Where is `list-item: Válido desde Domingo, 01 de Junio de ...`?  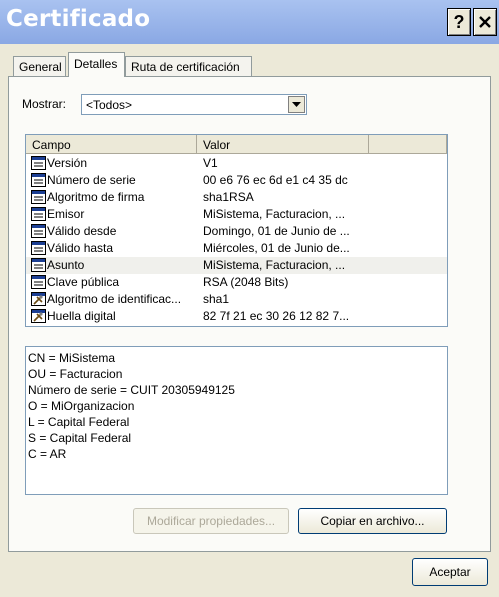
list-item: Válido desde Domingo, 01 de Junio de ... is located at coordinates (236, 231).